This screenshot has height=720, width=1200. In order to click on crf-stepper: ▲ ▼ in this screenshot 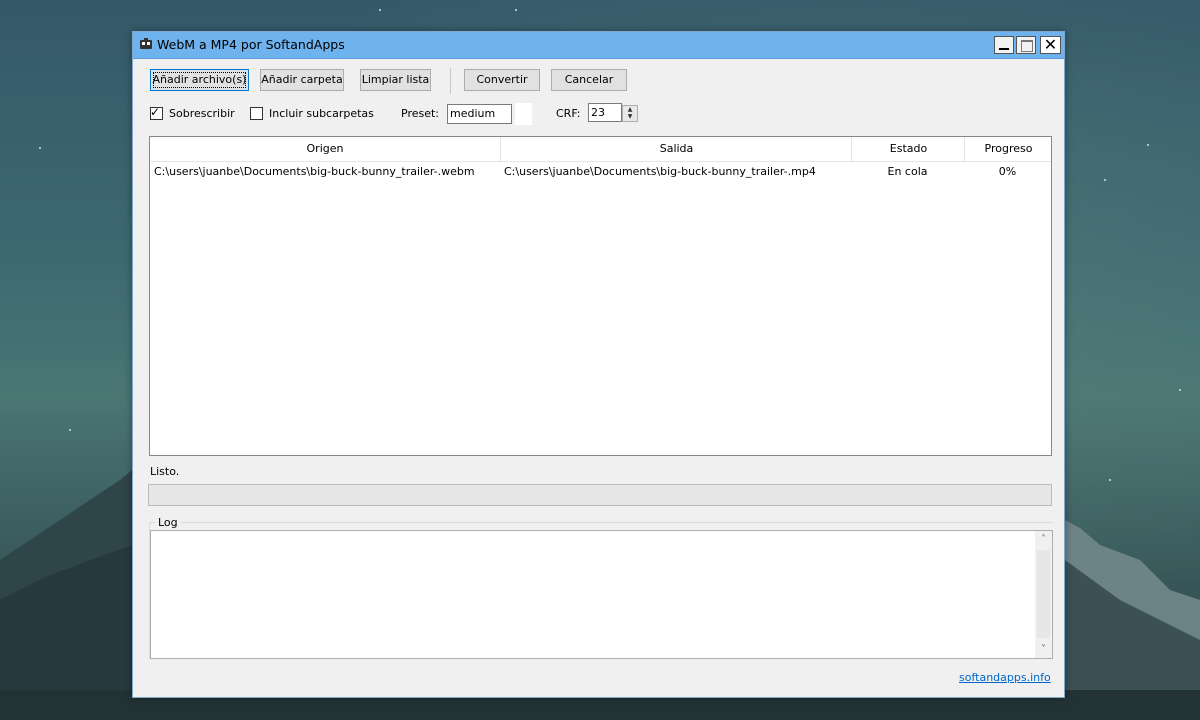, I will do `click(630, 113)`.